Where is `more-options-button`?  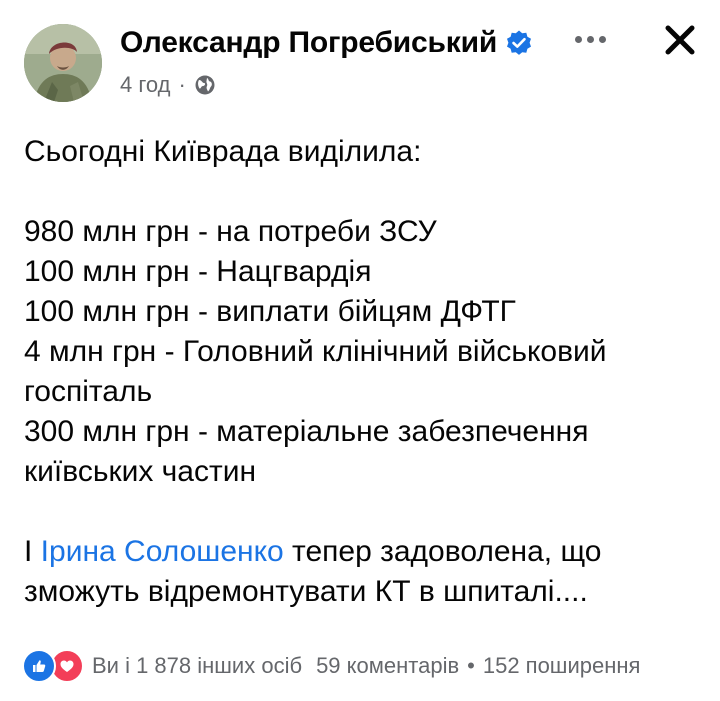 more-options-button is located at coordinates (590, 39).